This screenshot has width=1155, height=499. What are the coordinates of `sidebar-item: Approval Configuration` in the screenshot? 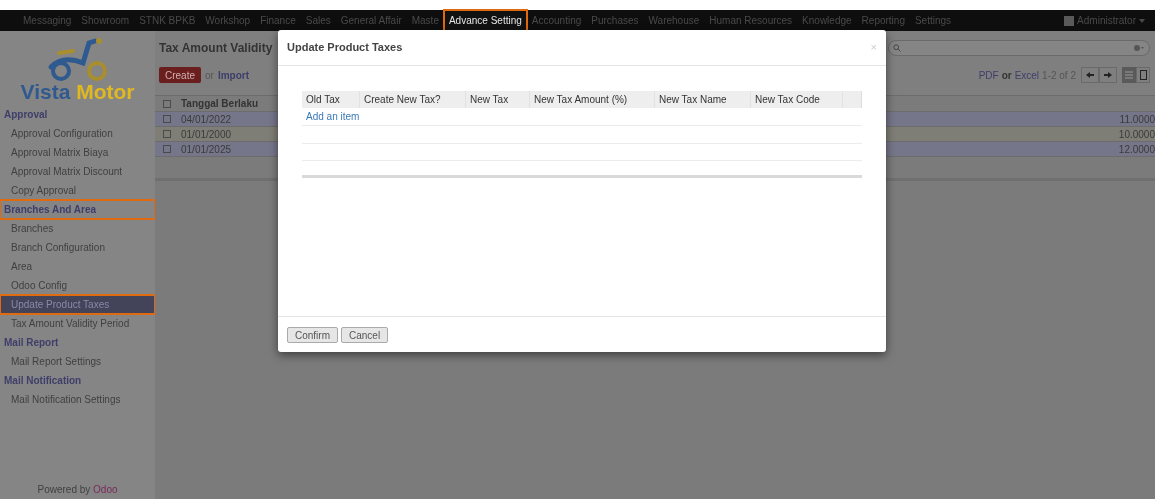 It's located at (77, 133).